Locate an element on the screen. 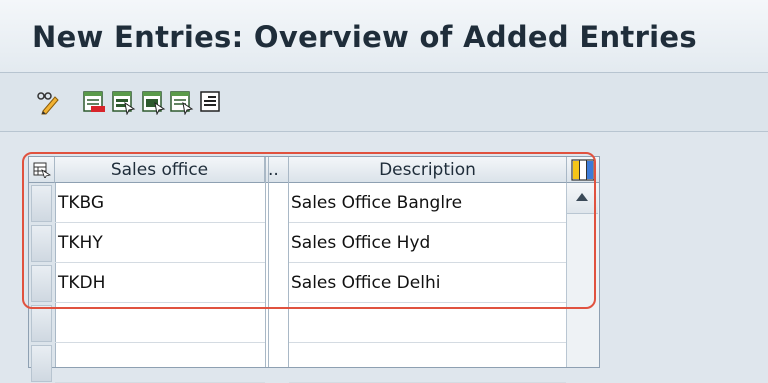 This screenshot has width=768, height=383. table-selection-icon is located at coordinates (42, 170).